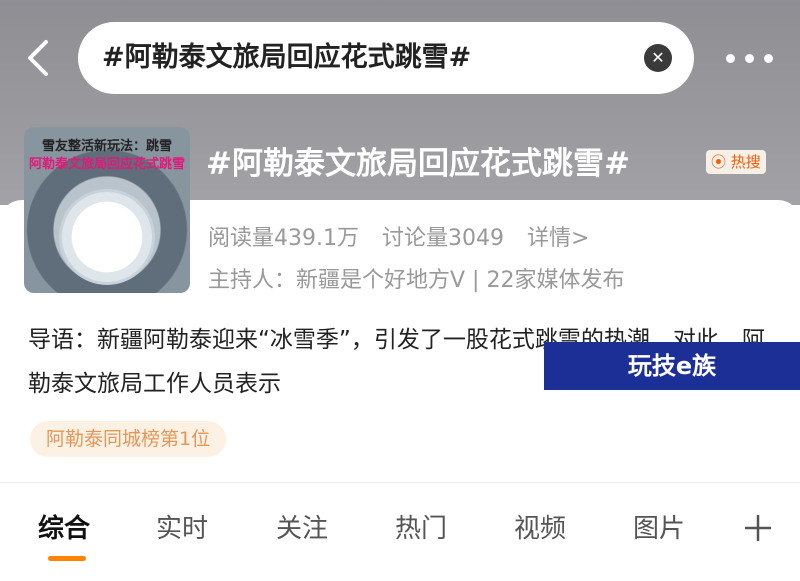  What do you see at coordinates (64, 526) in the screenshot?
I see `tab-comprehensive: 综合` at bounding box center [64, 526].